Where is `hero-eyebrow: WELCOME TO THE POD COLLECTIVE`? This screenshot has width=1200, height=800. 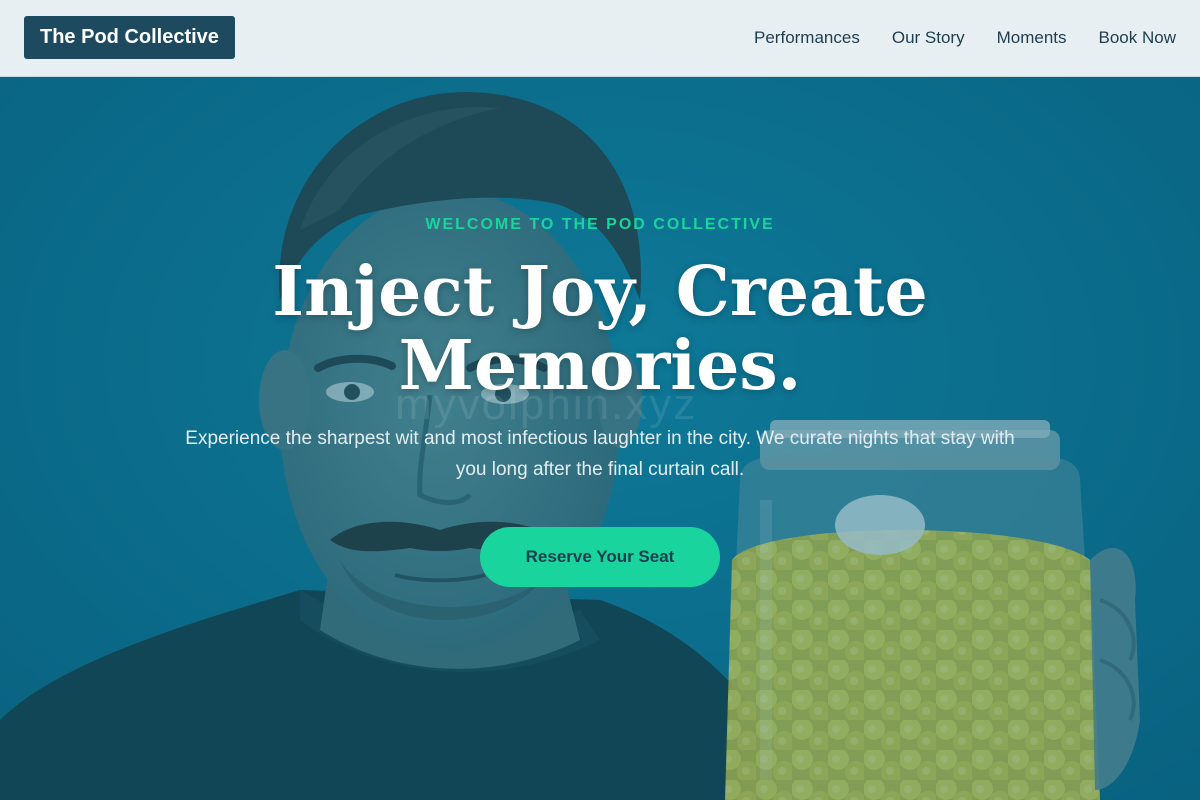
hero-eyebrow: WELCOME TO THE POD COLLECTIVE is located at coordinates (600, 224).